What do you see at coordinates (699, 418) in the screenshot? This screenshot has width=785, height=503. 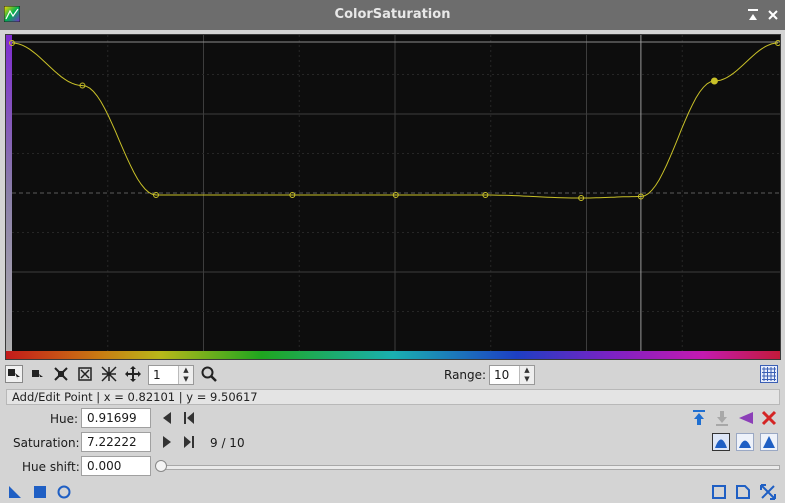 I see `store-curve-icon` at bounding box center [699, 418].